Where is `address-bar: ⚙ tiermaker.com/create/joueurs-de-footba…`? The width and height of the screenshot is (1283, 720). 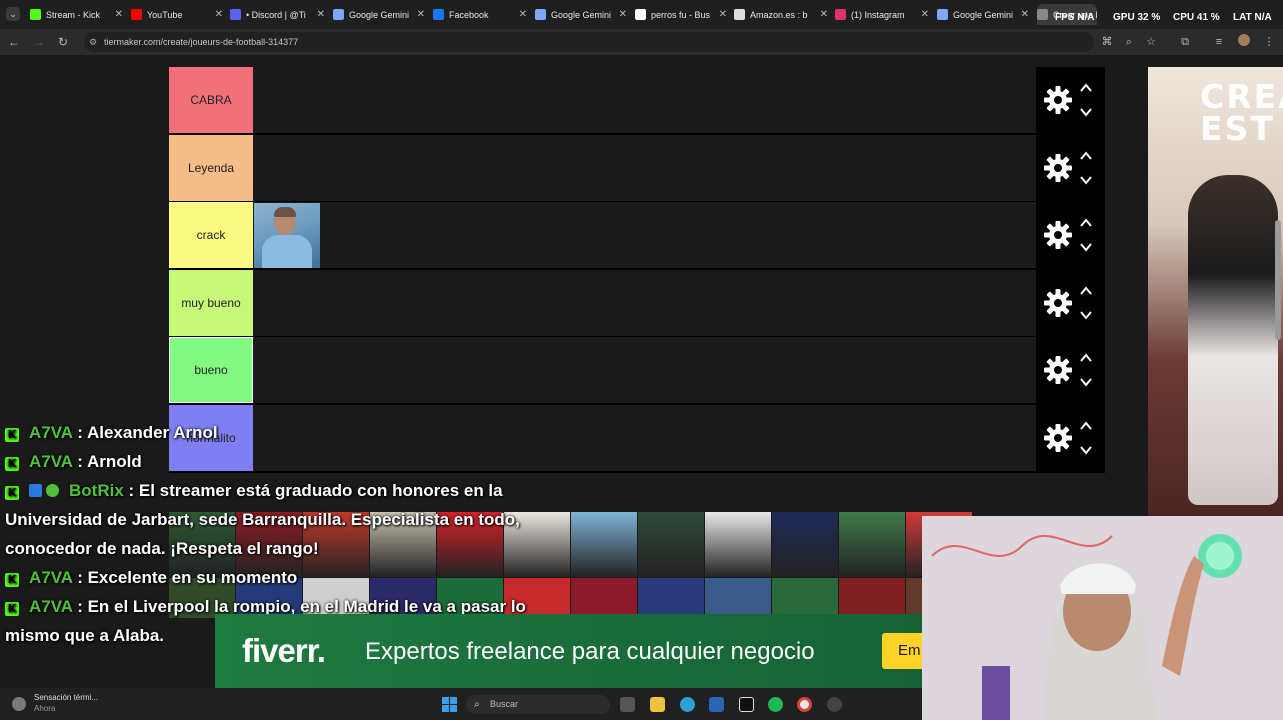
address-bar: ⚙ tiermaker.com/create/joueurs-de-footba… is located at coordinates (589, 42).